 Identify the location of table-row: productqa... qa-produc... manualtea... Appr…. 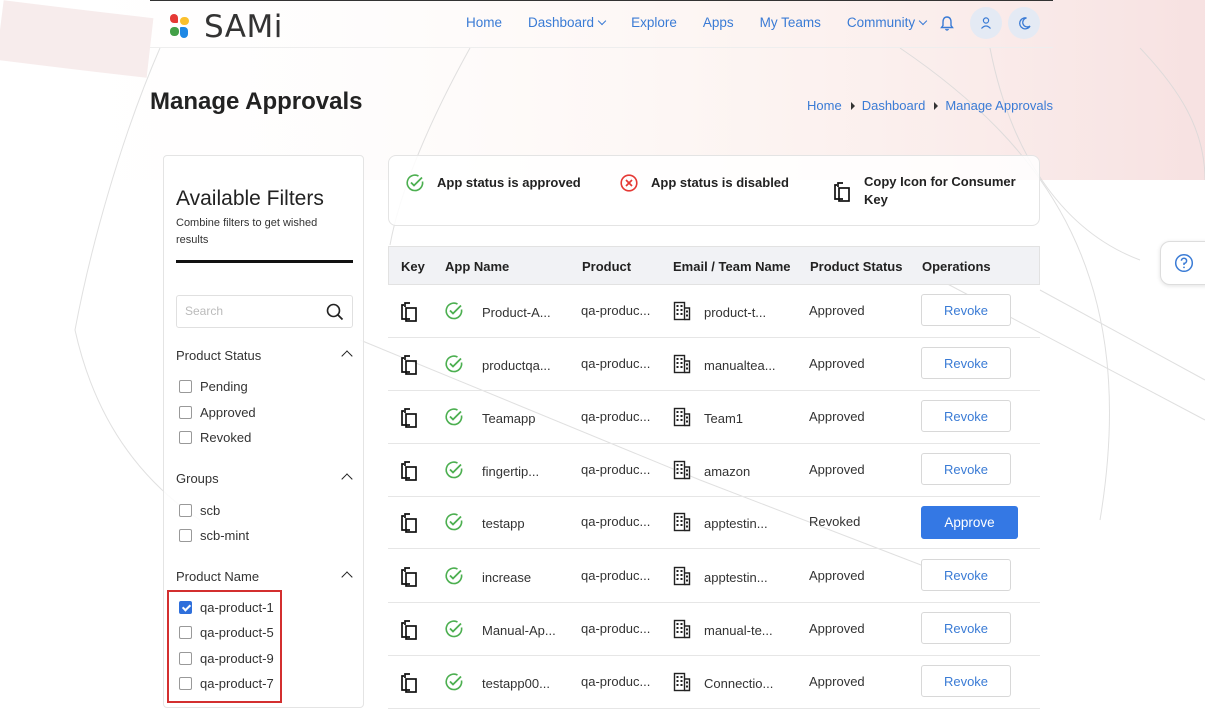
(714, 364).